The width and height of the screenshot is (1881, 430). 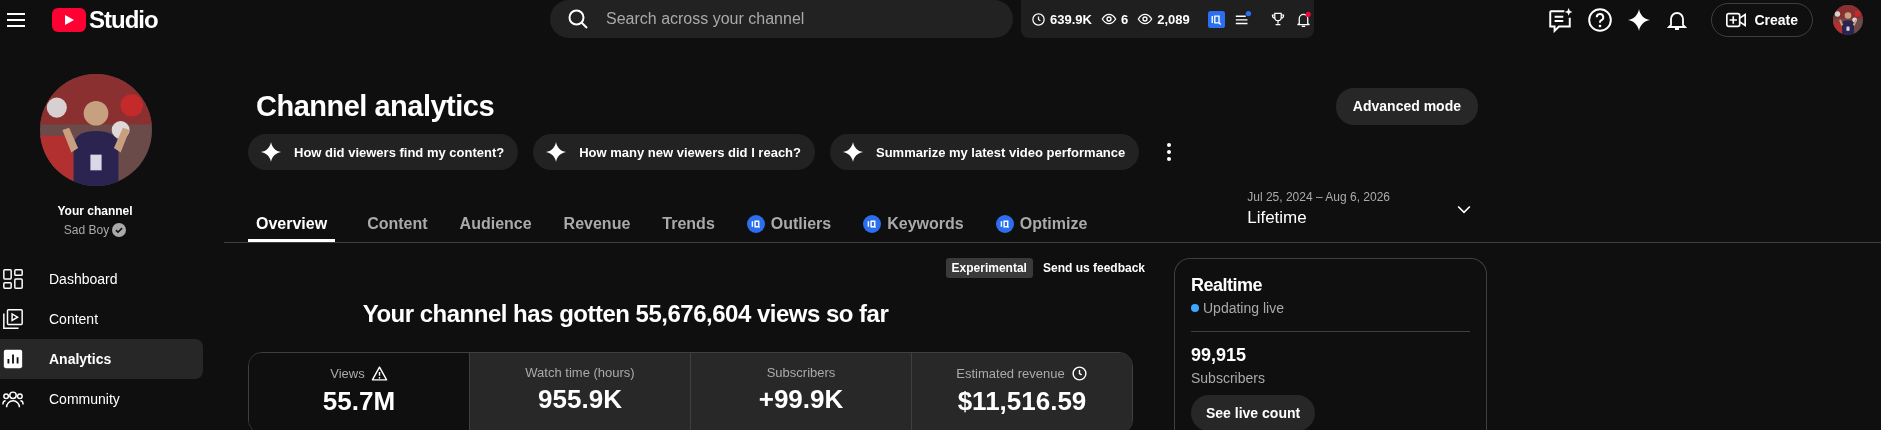 What do you see at coordinates (1071, 19) in the screenshot?
I see `stat-value: 639.9K` at bounding box center [1071, 19].